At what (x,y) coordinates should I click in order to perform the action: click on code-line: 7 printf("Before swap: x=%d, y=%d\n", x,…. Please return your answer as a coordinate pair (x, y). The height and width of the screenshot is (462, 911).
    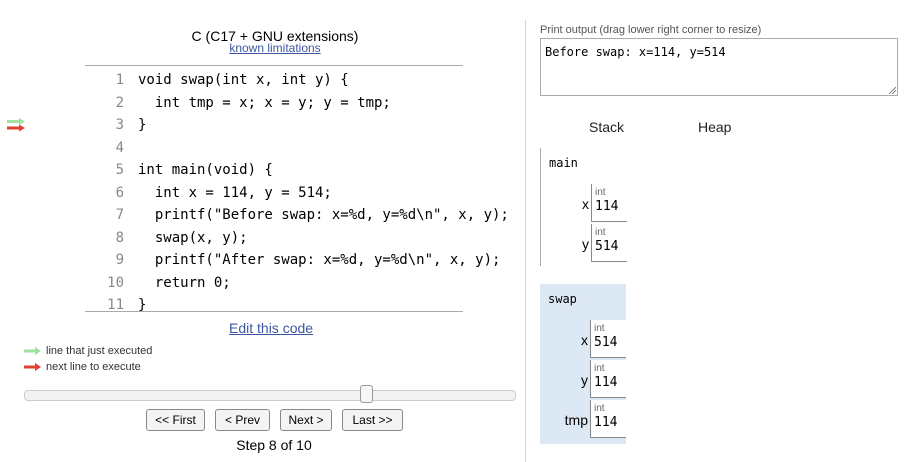
    Looking at the image, I should click on (294, 215).